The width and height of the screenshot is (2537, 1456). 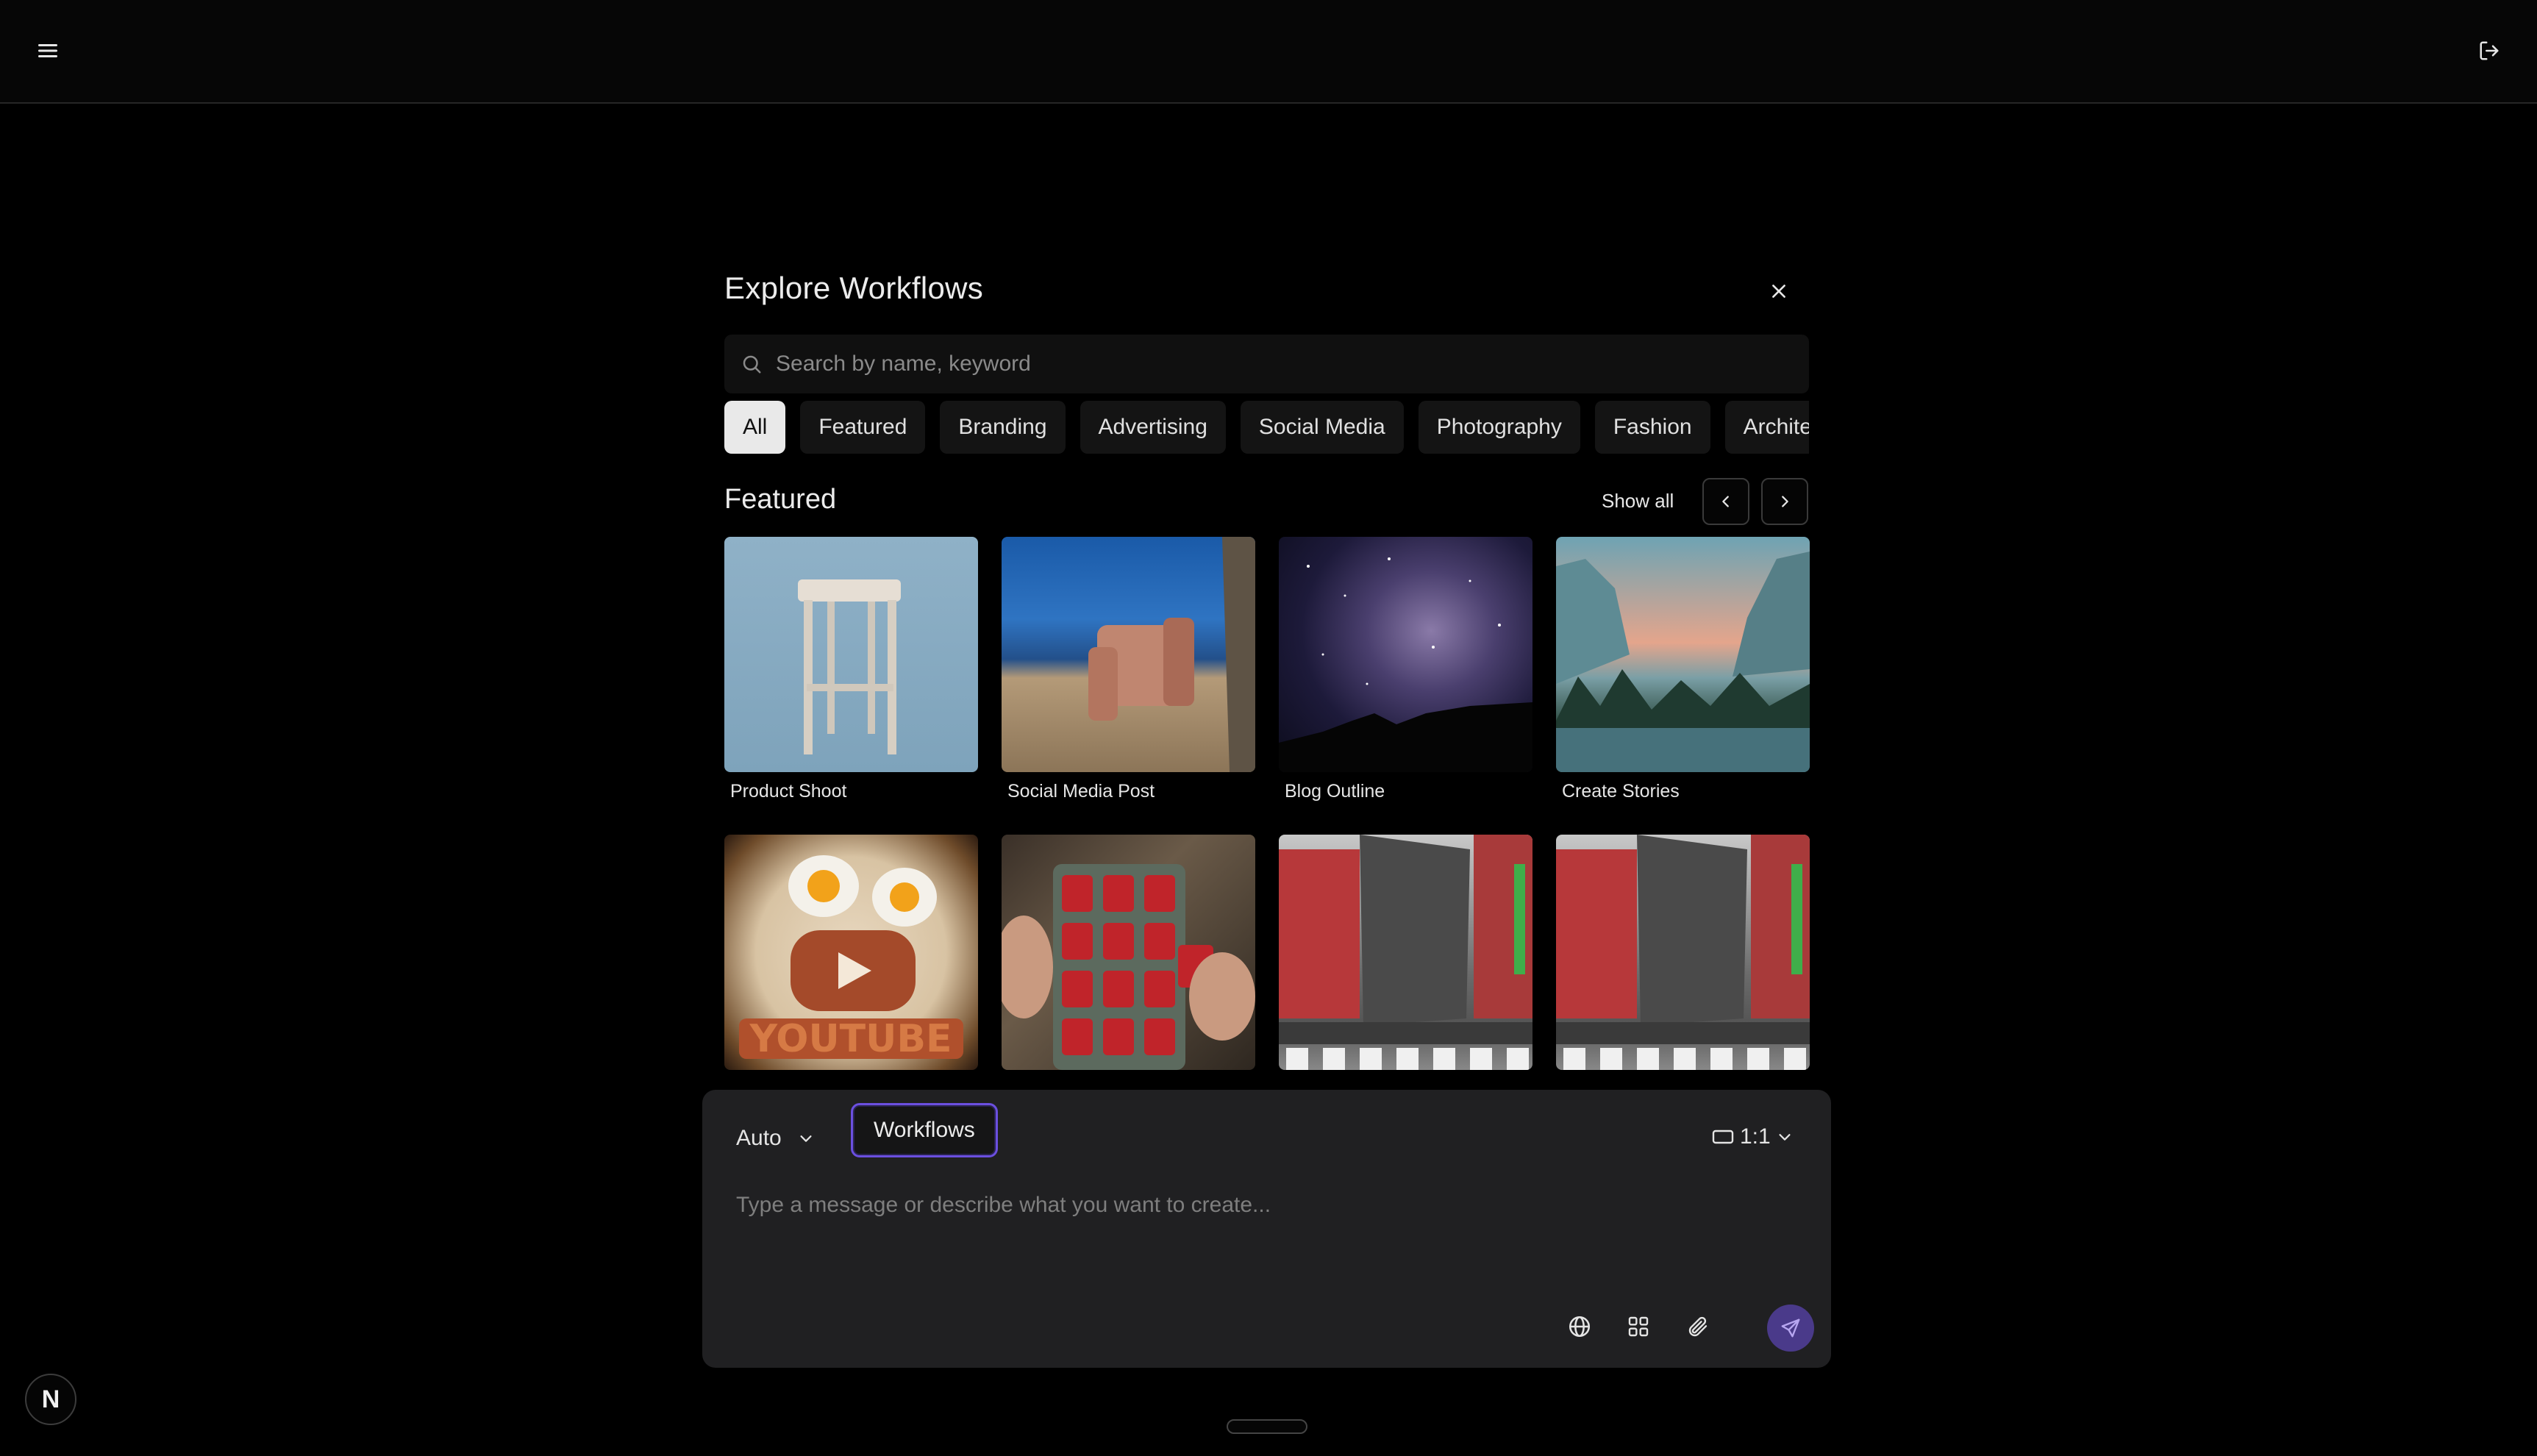 I want to click on send-button, so click(x=1790, y=1328).